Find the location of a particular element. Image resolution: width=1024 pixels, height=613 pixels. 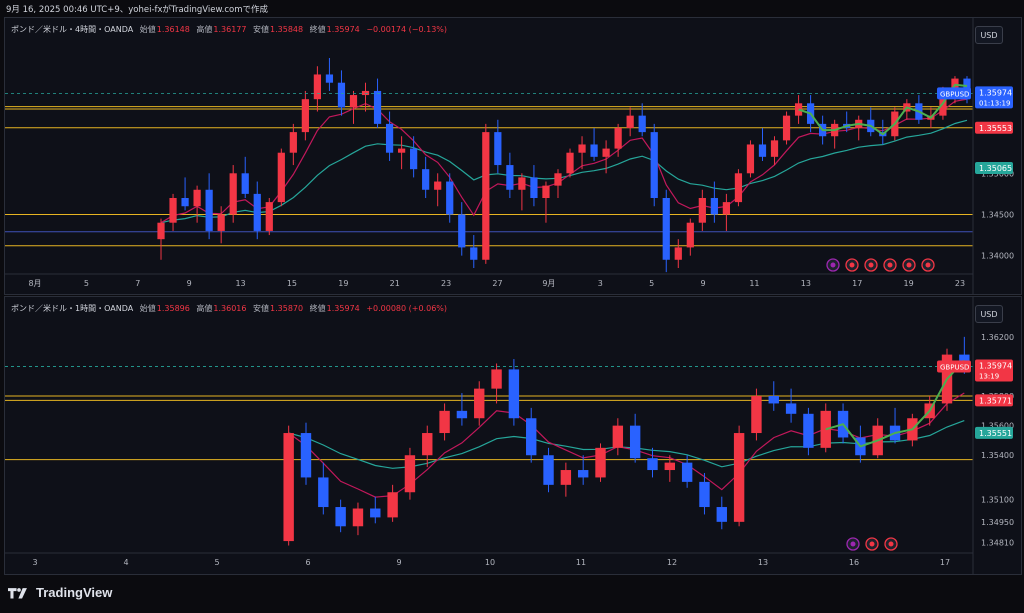

time-tick-label: 15 is located at coordinates (292, 283).